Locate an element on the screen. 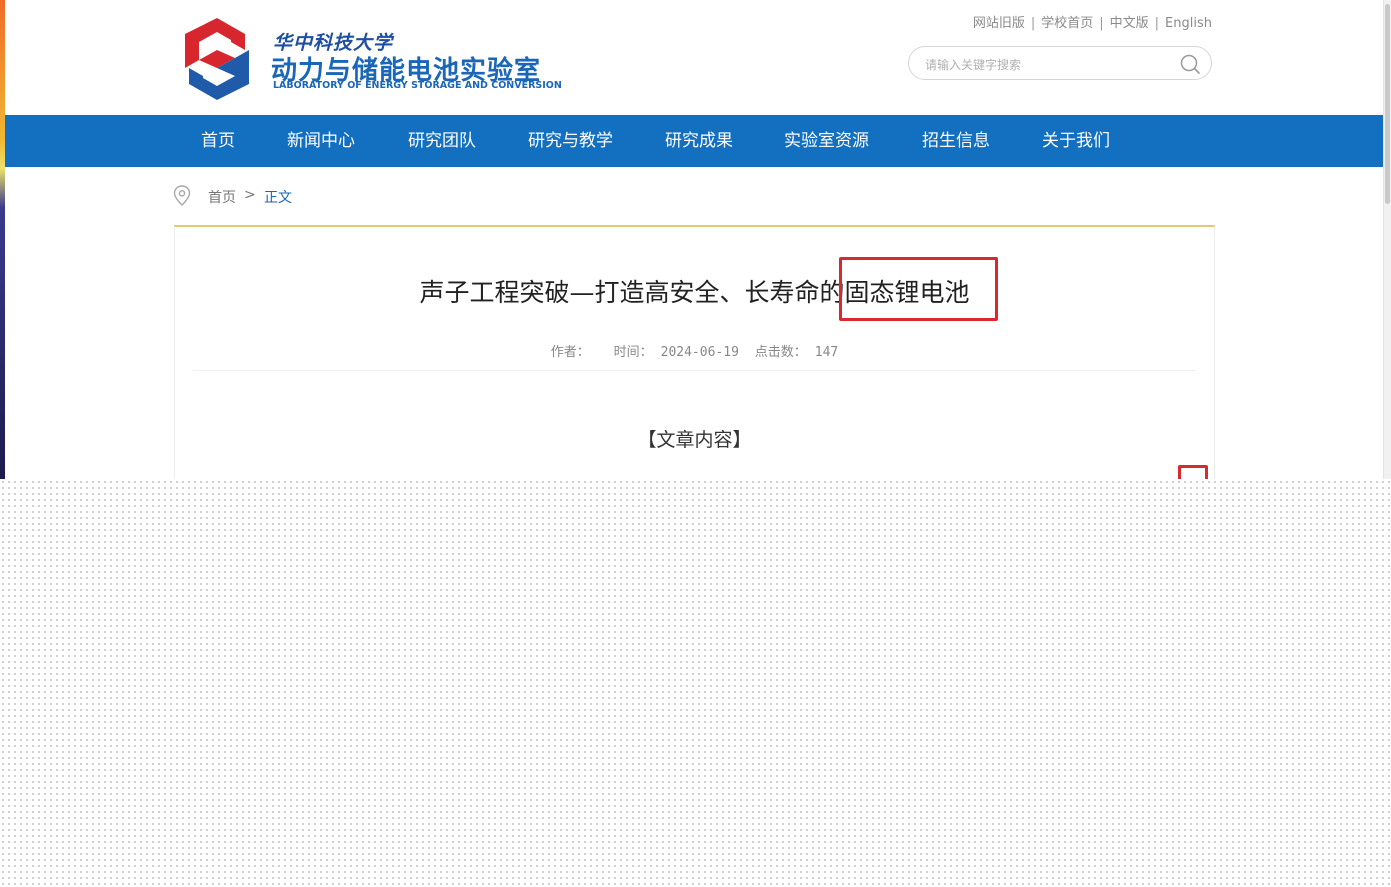 This screenshot has width=1391, height=887. top-link-school-home: 学校首页 is located at coordinates (1067, 23).